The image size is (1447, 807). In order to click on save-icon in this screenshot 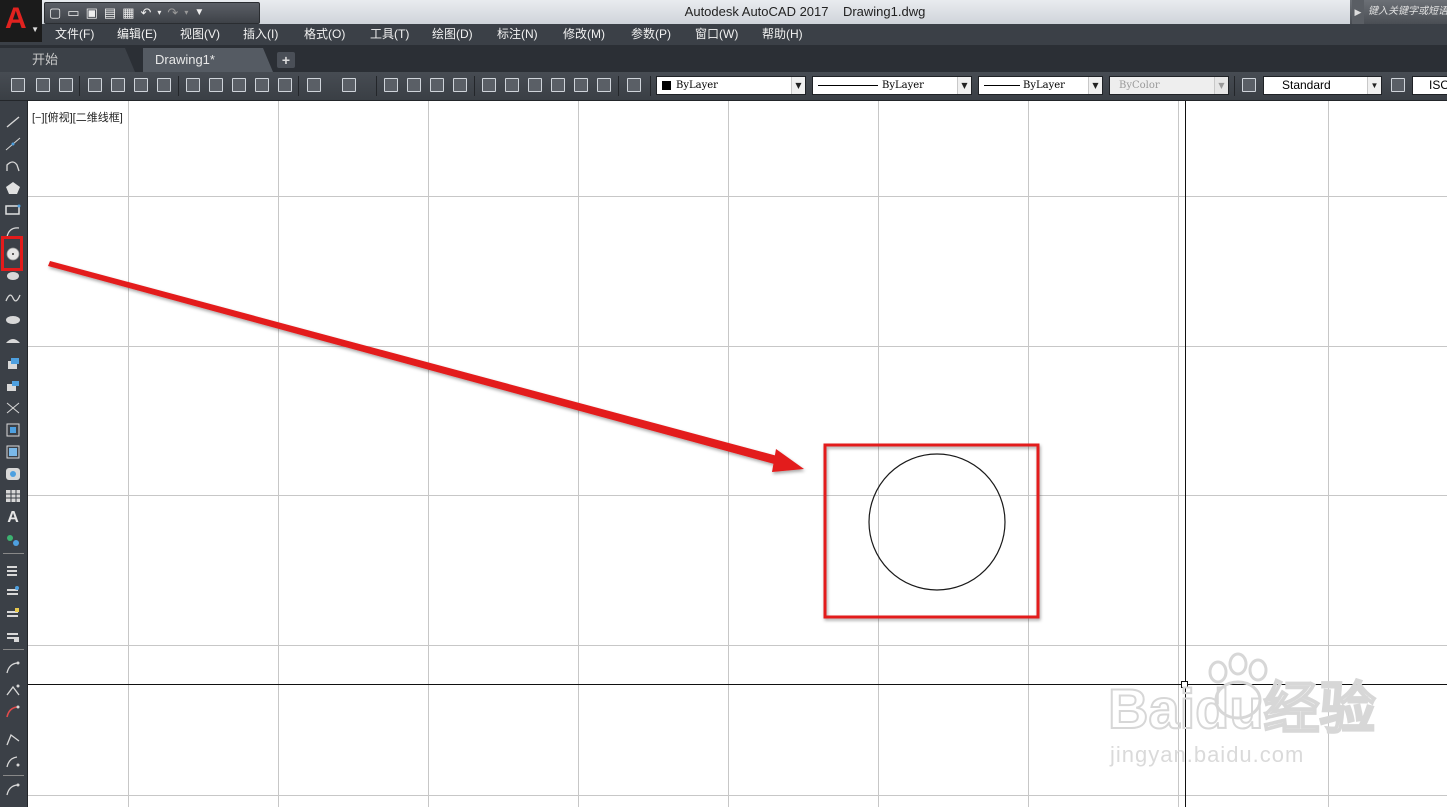, I will do `click(66, 85)`.